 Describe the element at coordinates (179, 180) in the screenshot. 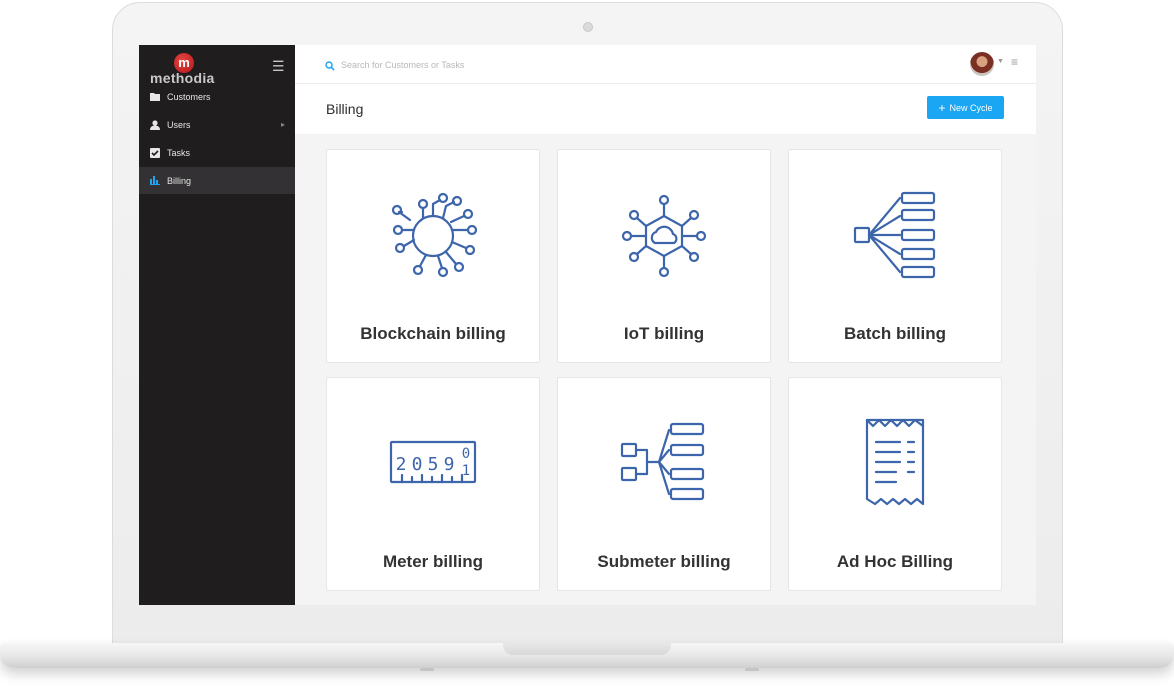

I see `sidebar-item-label: Billing` at that location.